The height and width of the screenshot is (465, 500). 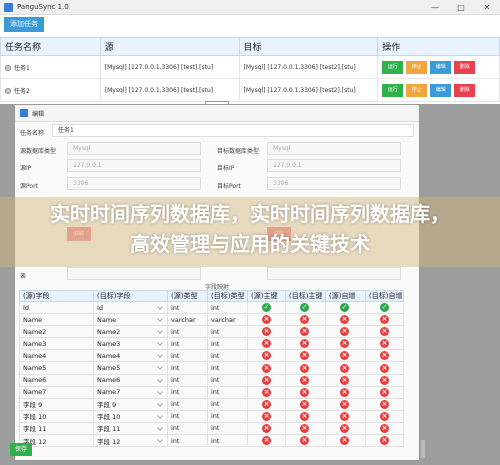 What do you see at coordinates (487, 7) in the screenshot?
I see `close-icon: ✕` at bounding box center [487, 7].